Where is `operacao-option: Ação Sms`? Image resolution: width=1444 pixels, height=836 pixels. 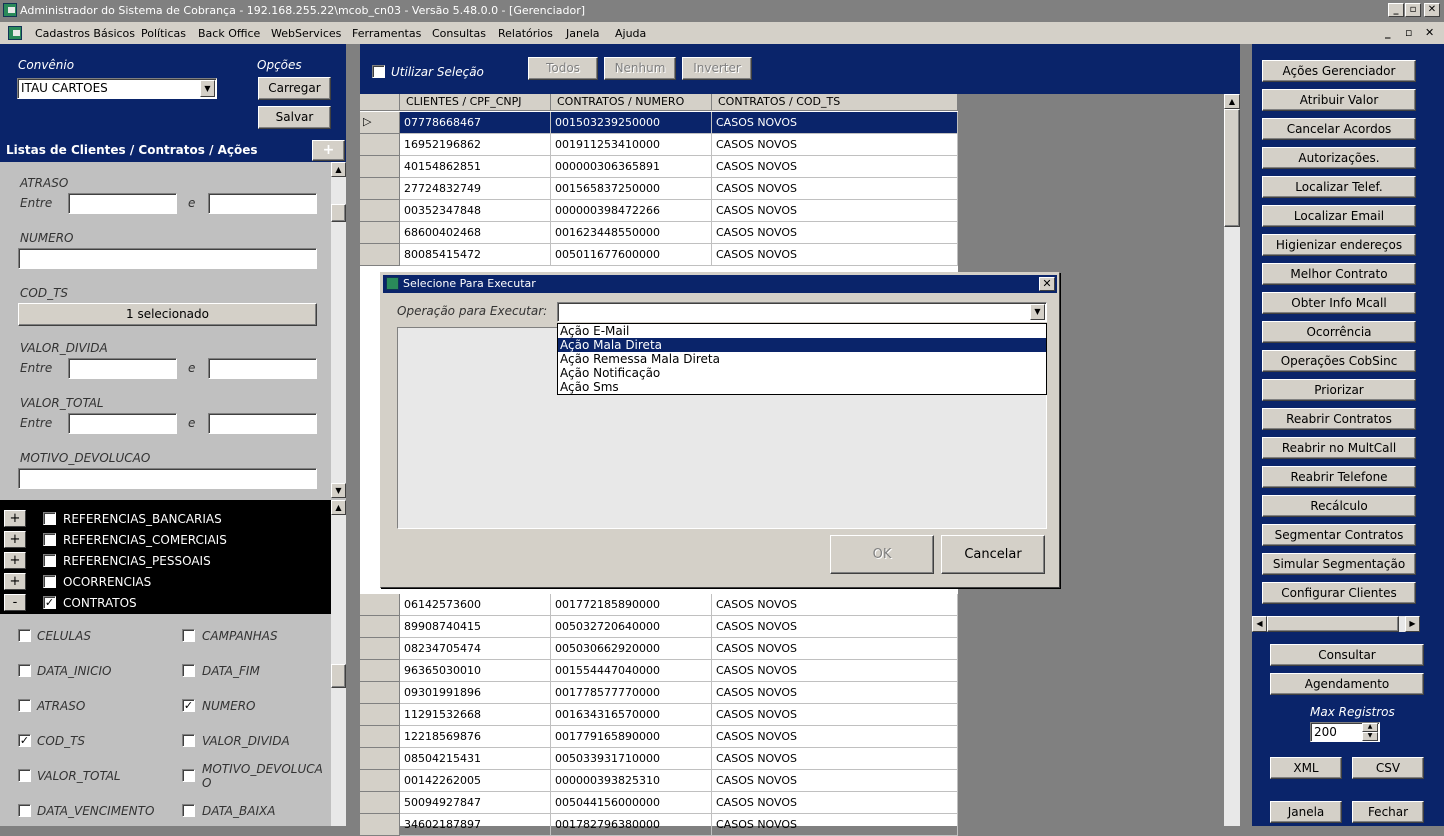
operacao-option: Ação Sms is located at coordinates (802, 387).